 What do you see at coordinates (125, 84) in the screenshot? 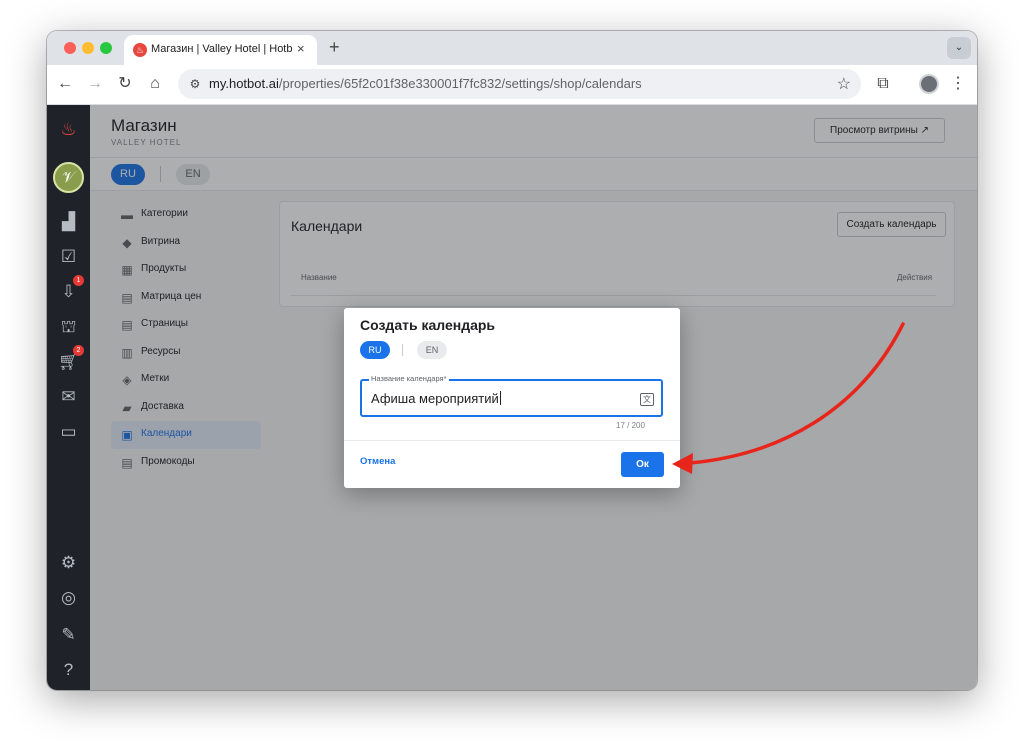
I see `reload-icon: ↻` at bounding box center [125, 84].